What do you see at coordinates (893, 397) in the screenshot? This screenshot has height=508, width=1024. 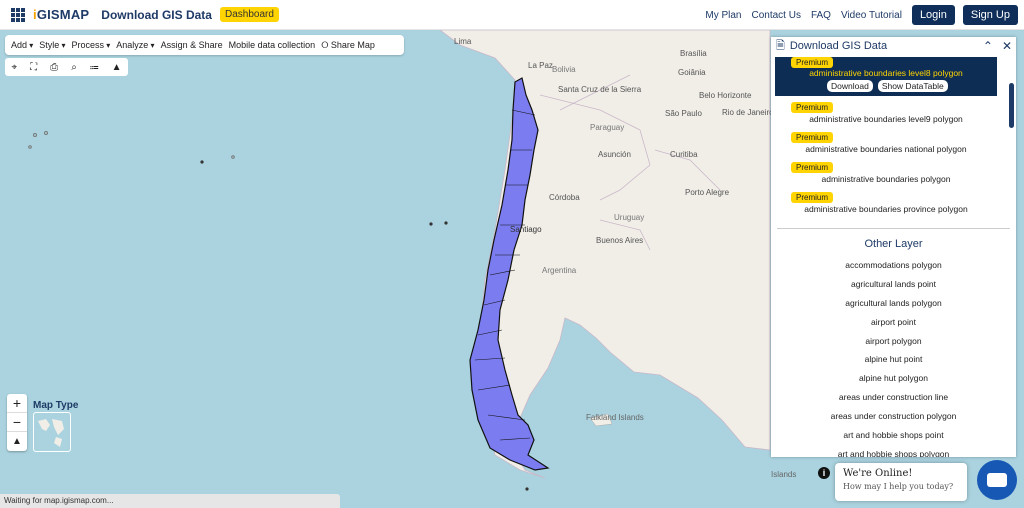 I see `other-layer-item: areas under construction line` at bounding box center [893, 397].